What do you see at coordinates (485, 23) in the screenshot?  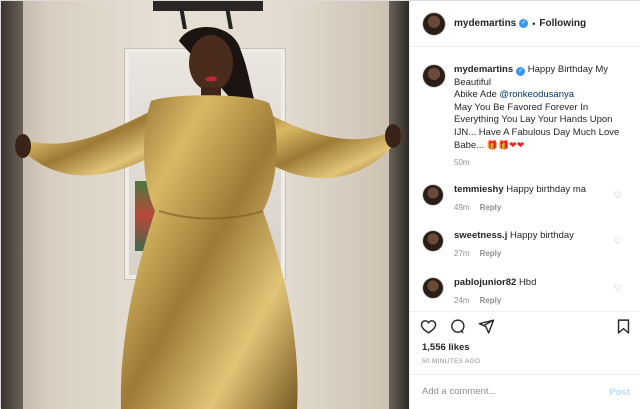 I see `author-username: mydemartins` at bounding box center [485, 23].